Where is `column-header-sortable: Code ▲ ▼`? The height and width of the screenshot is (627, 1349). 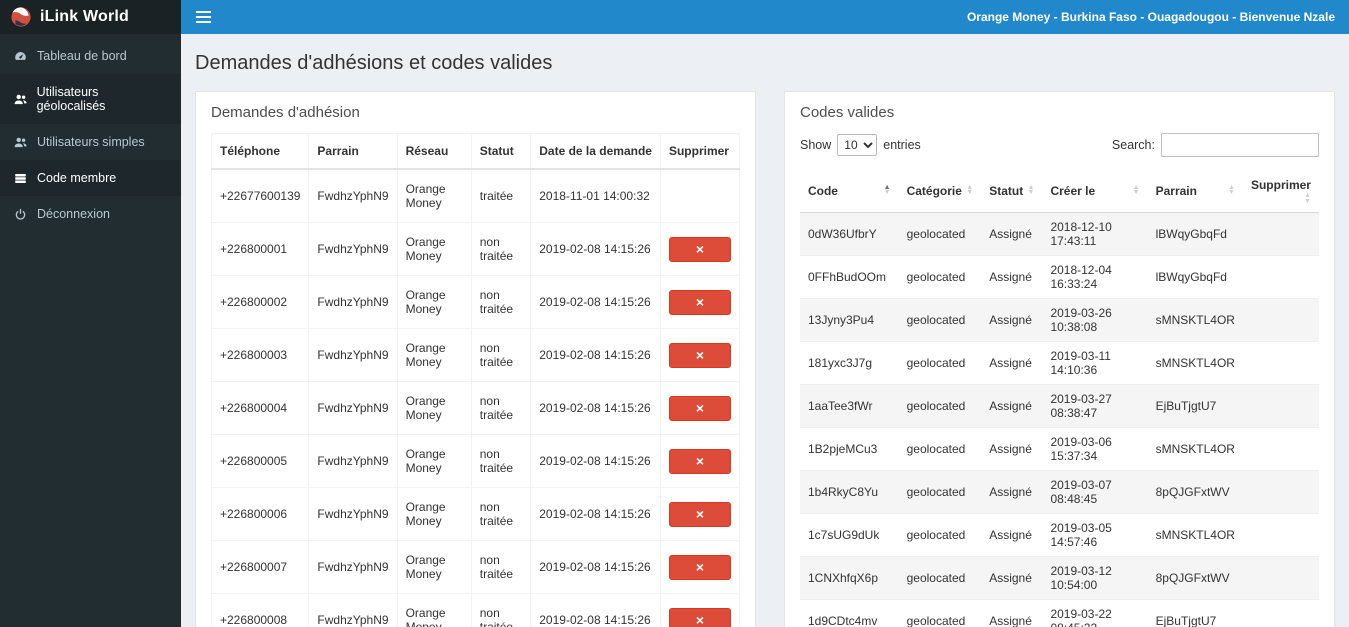
column-header-sortable: Code ▲ ▼ is located at coordinates (849, 191).